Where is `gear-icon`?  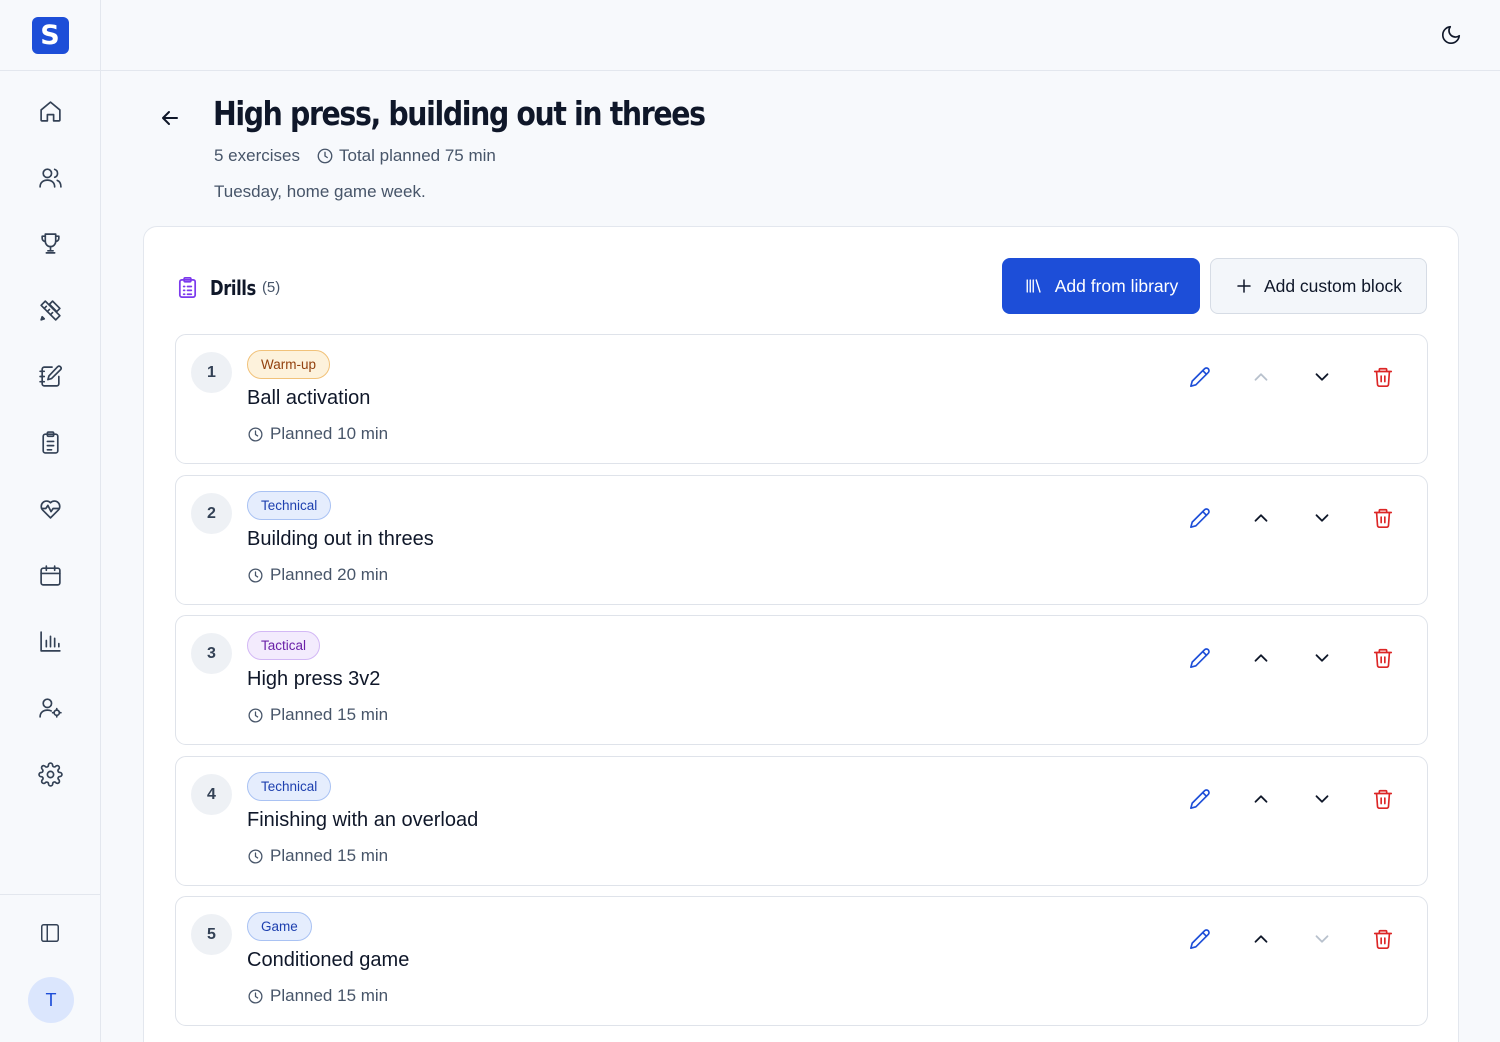 gear-icon is located at coordinates (50, 774).